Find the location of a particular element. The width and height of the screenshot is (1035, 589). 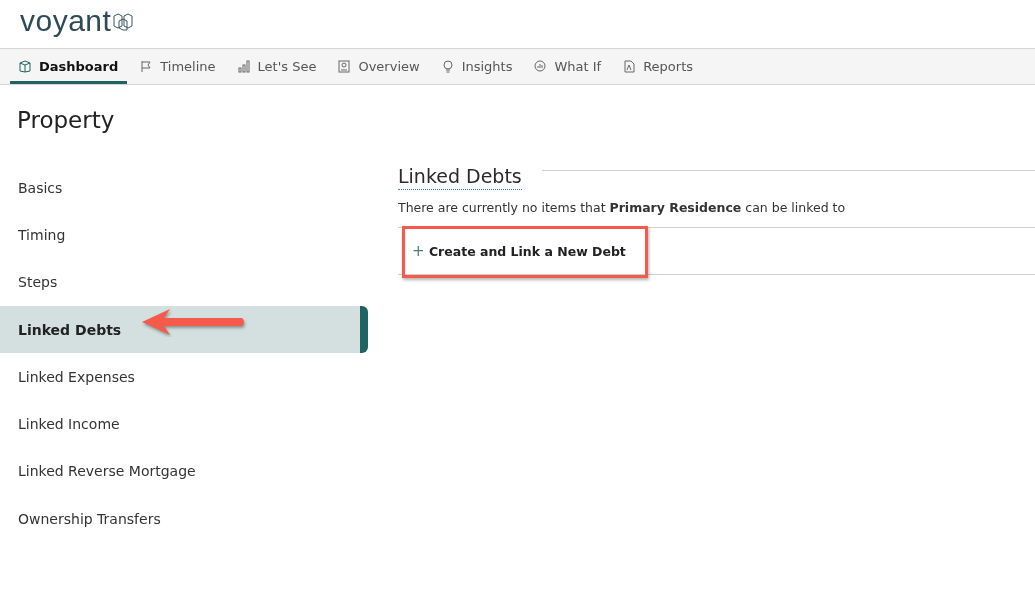

create-debt-button: + Create and Link a New Debt is located at coordinates (516, 251).